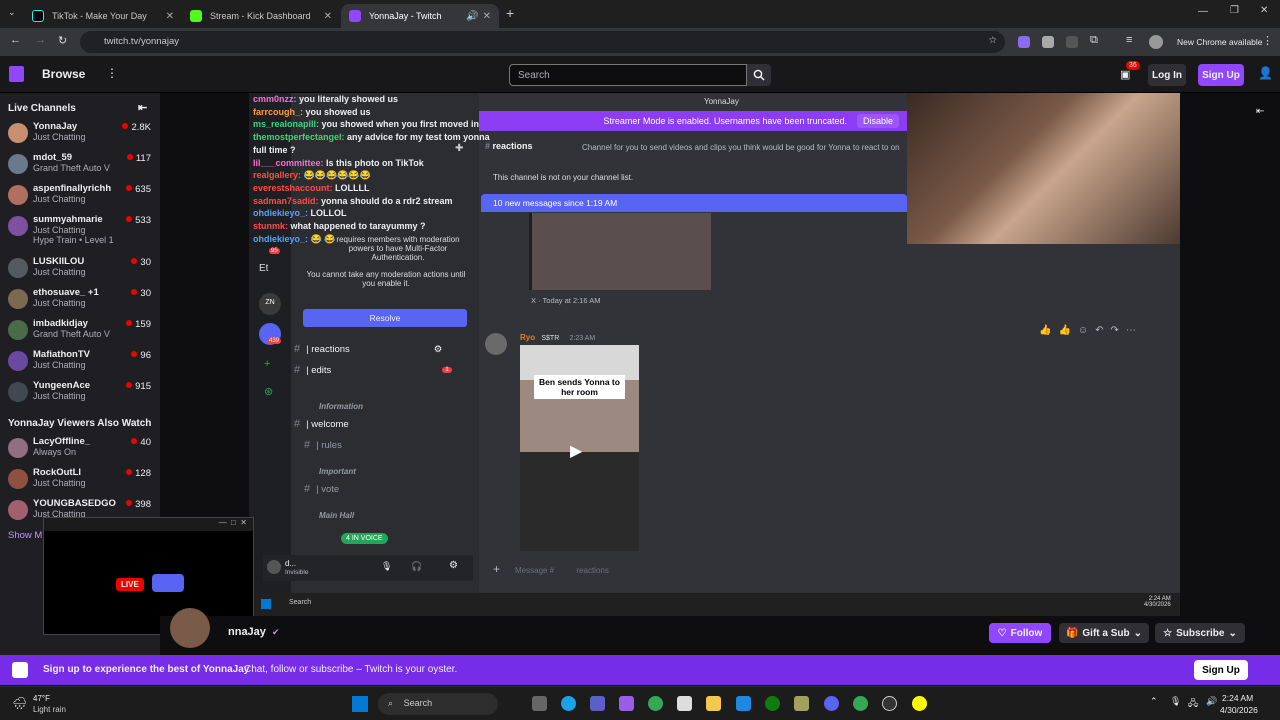  What do you see at coordinates (1154, 701) in the screenshot?
I see `tray-chevron-icon: ⌃` at bounding box center [1154, 701].